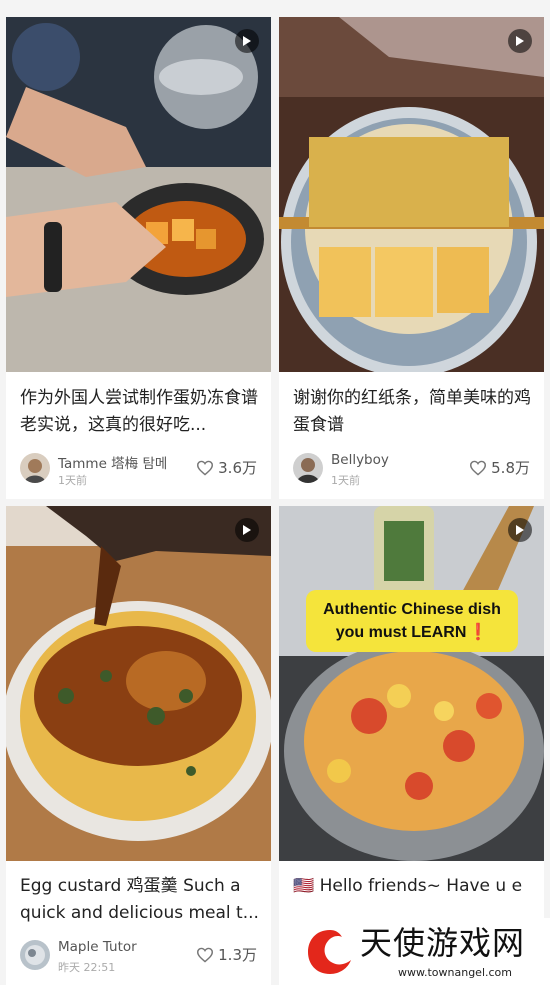 The width and height of the screenshot is (550, 985). What do you see at coordinates (329, 952) in the screenshot?
I see `brand-logo-icon` at bounding box center [329, 952].